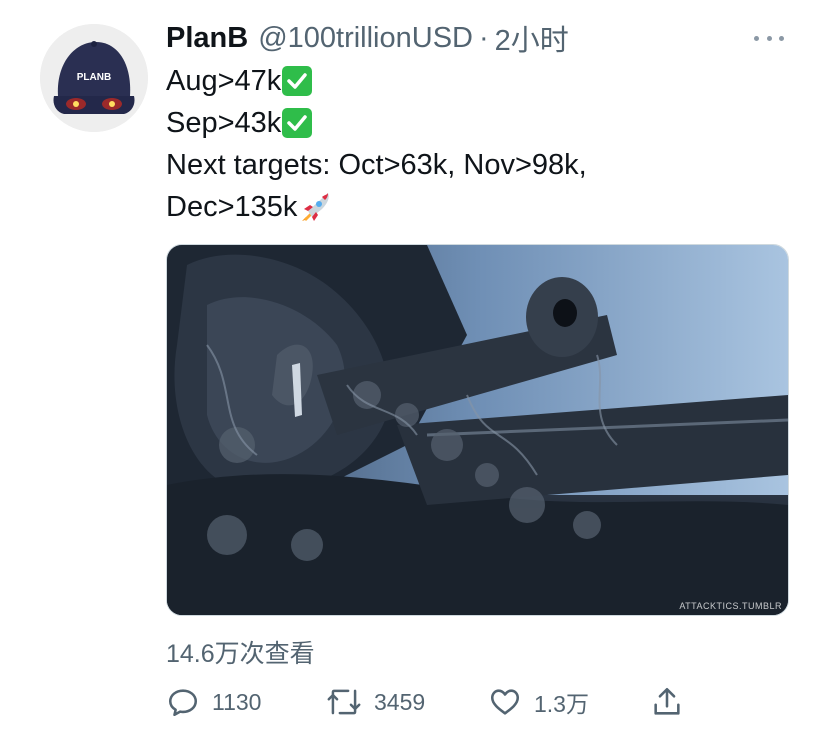 The width and height of the screenshot is (828, 732). Describe the element at coordinates (730, 606) in the screenshot. I see `media-watermark: ATTACKTICS.TUMBLR` at that location.